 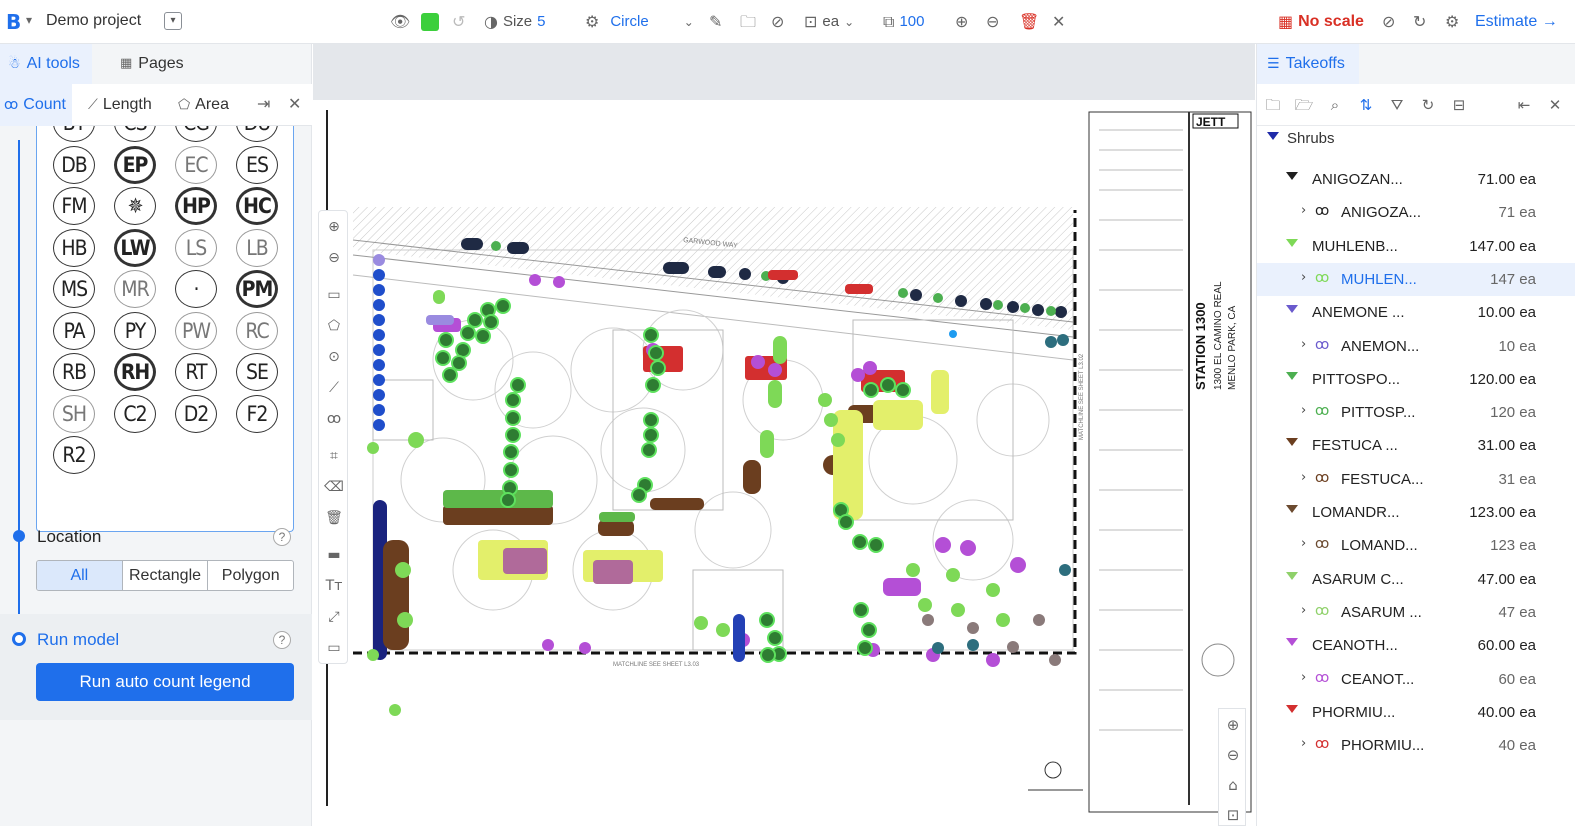 What do you see at coordinates (74, 247) in the screenshot?
I see `legend-symbol: HB` at bounding box center [74, 247].